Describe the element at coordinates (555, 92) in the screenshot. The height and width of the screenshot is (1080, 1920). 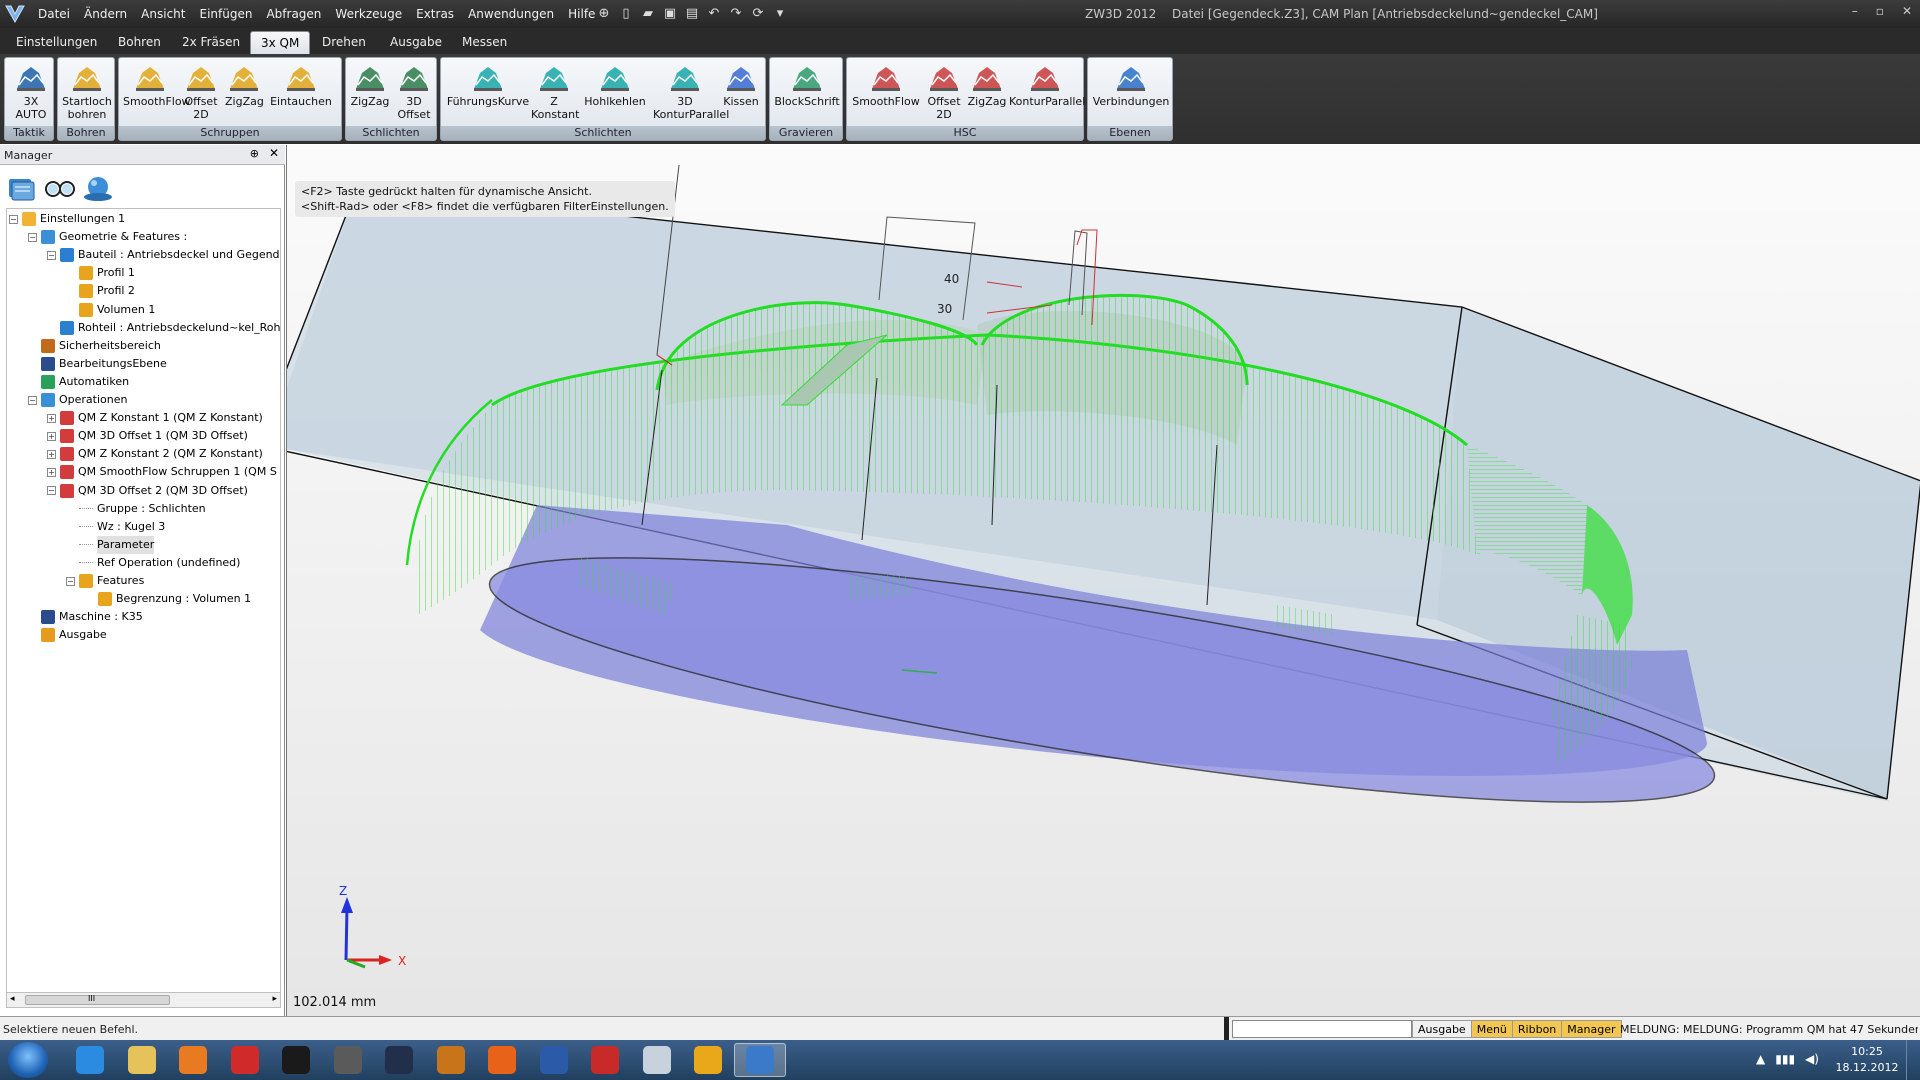
I see `ribbon-button-z-konstant-4: Z Konstant` at that location.